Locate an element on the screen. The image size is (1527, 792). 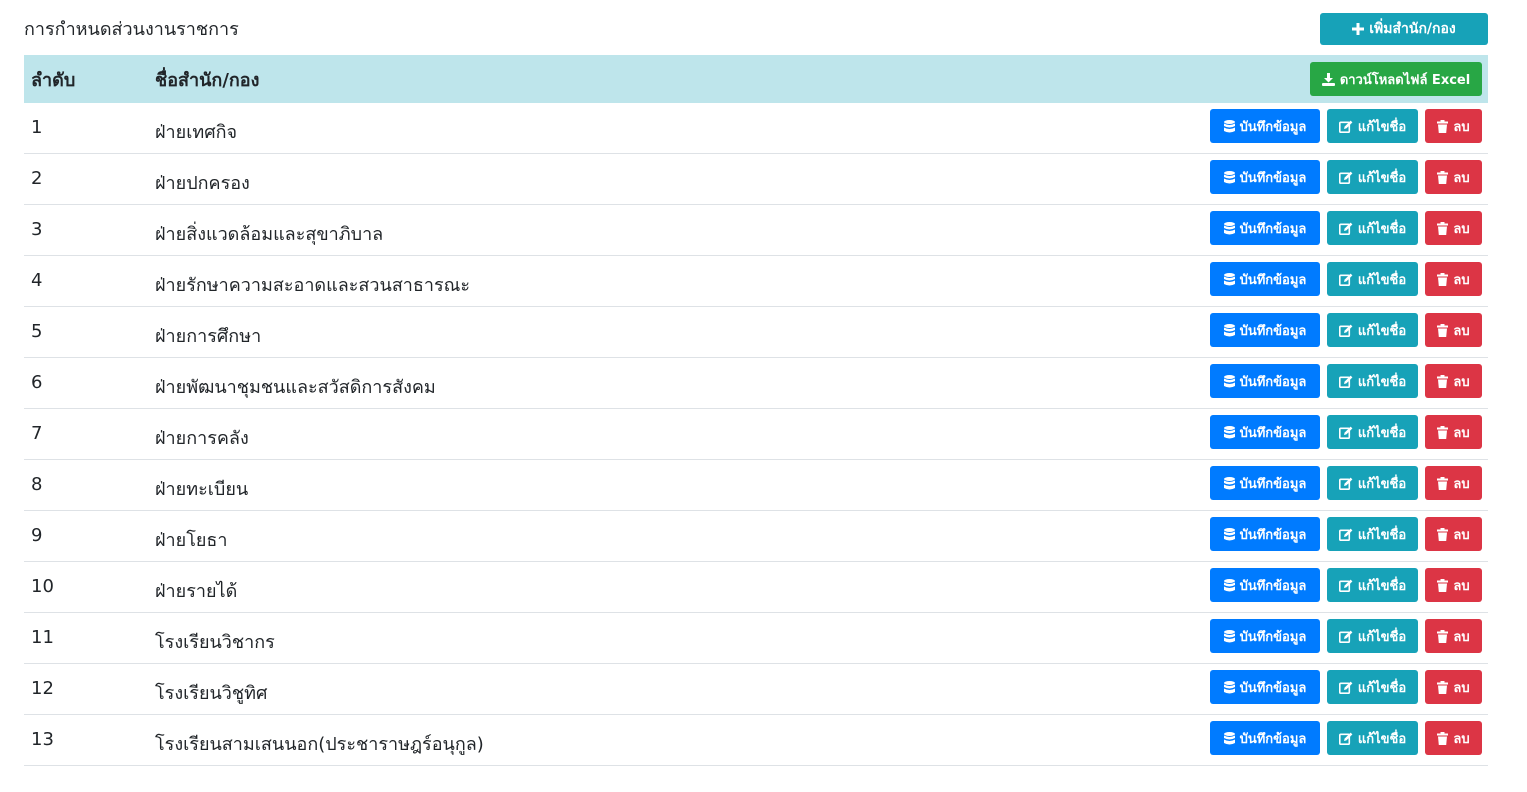
header-no: ลำดับ is located at coordinates (53, 80).